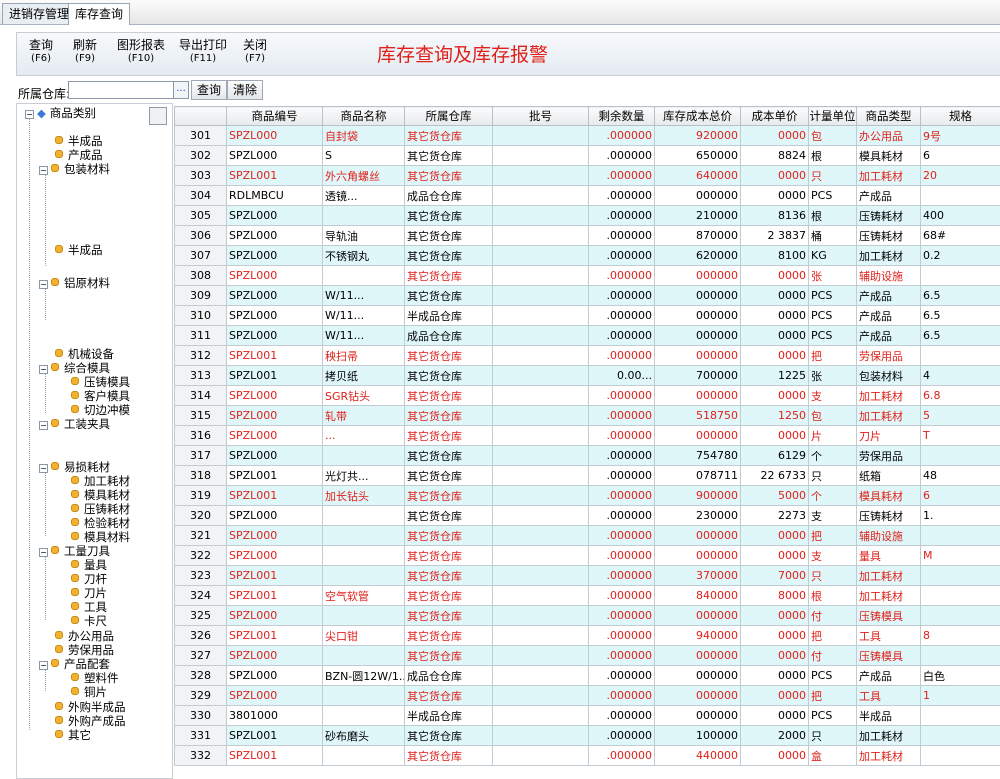  I want to click on tree-node: 量具, so click(89, 565).